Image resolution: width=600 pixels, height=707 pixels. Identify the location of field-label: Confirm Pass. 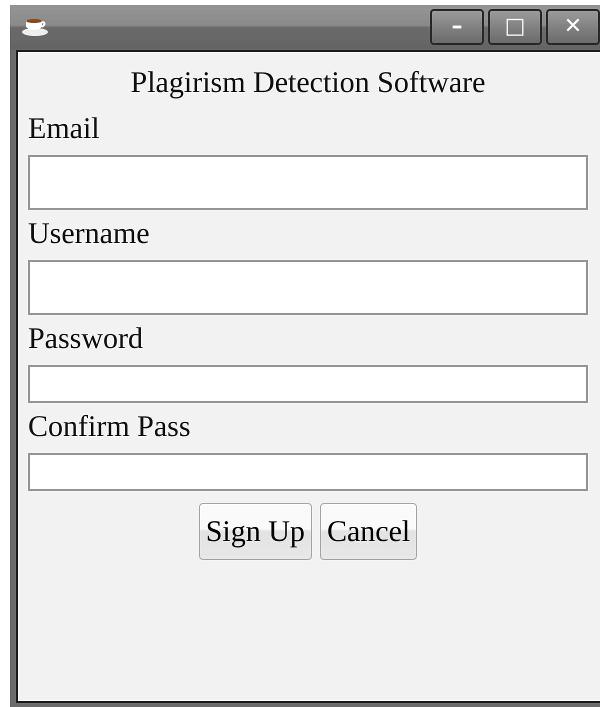
(110, 427).